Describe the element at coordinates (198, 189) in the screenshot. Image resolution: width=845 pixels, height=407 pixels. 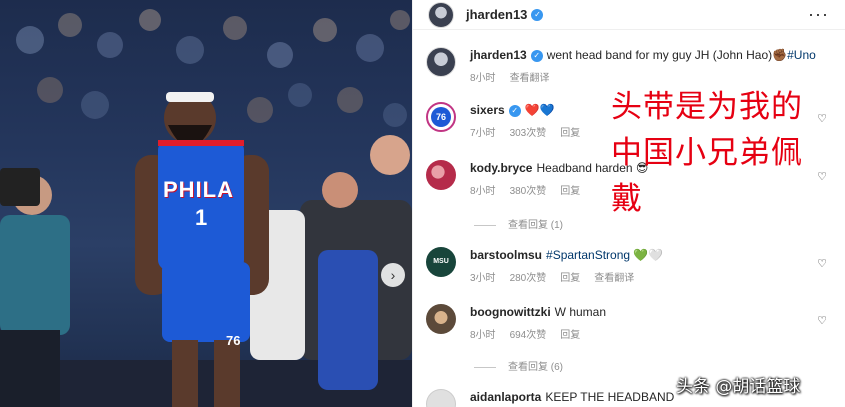
I see `jersey-text: PHILA` at that location.